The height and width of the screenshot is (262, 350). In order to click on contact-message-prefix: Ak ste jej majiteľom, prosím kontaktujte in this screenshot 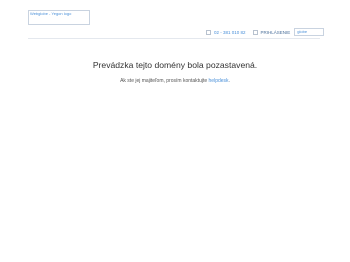, I will do `click(164, 81)`.